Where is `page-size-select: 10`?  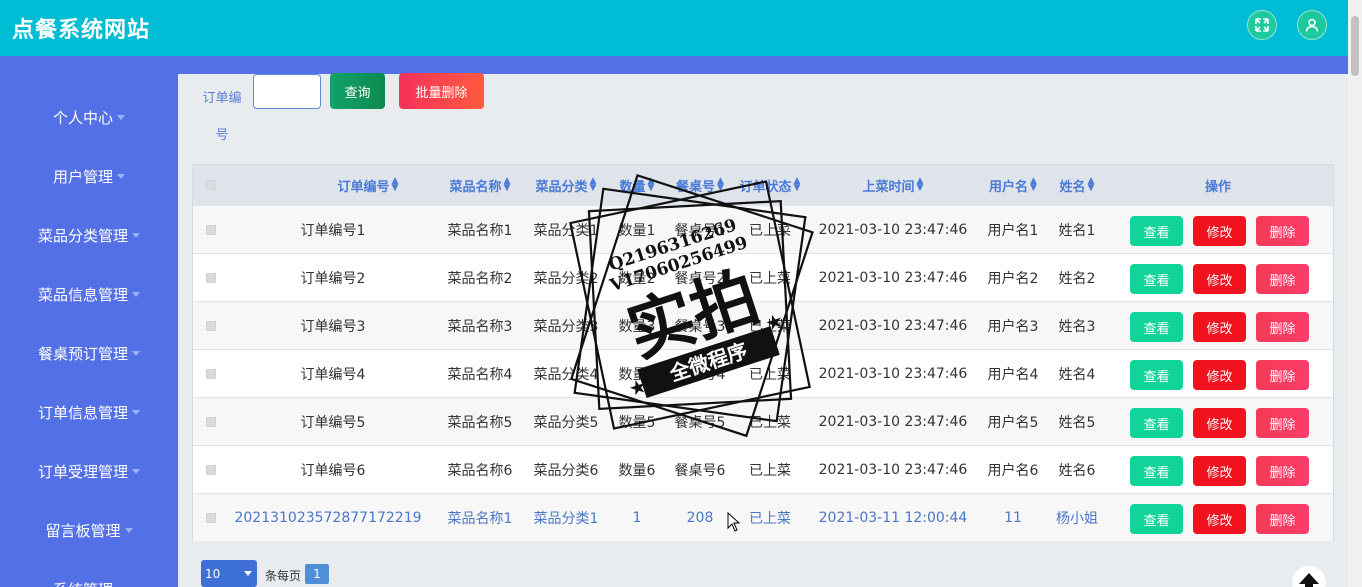
page-size-select: 10 is located at coordinates (229, 573).